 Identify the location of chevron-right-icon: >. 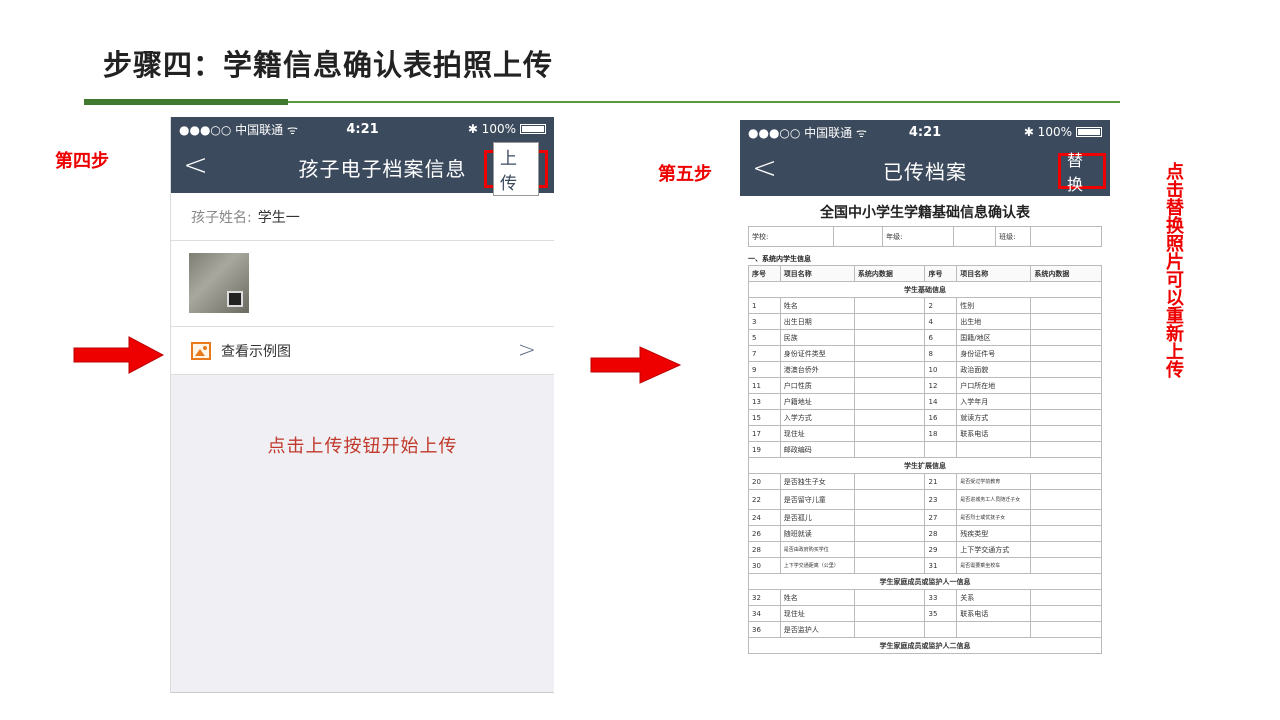
(526, 350).